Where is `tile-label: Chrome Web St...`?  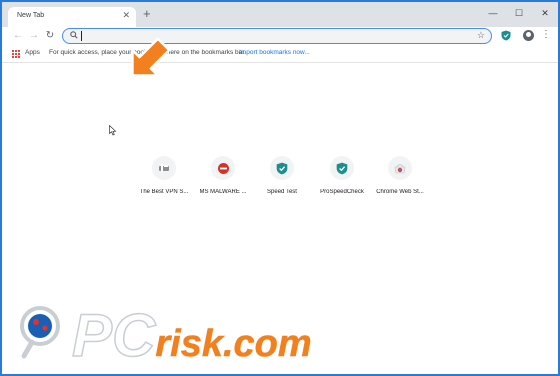
tile-label: Chrome Web St... is located at coordinates (400, 192).